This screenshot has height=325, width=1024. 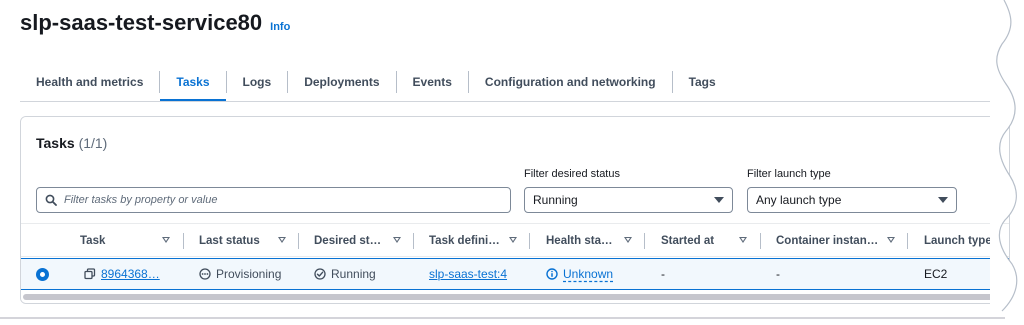 What do you see at coordinates (90, 274) in the screenshot?
I see `copy-icon` at bounding box center [90, 274].